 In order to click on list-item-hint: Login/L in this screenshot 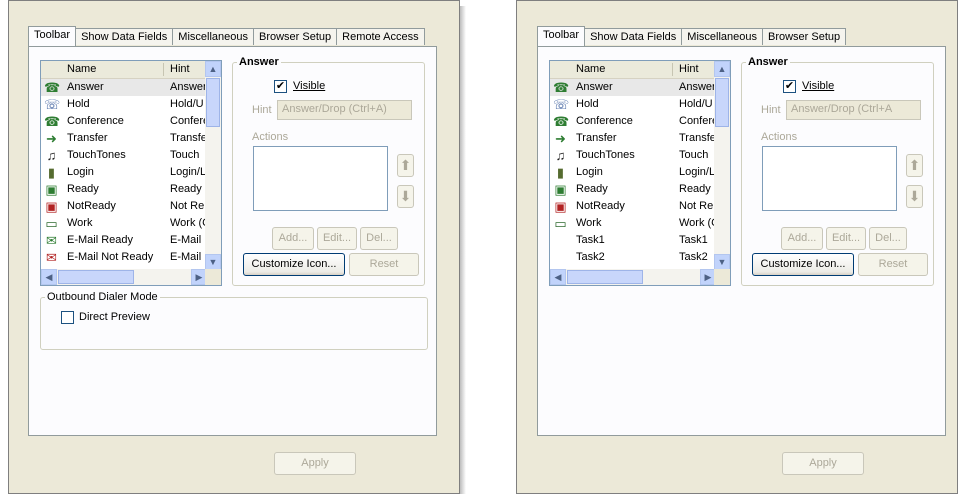, I will do `click(188, 172)`.